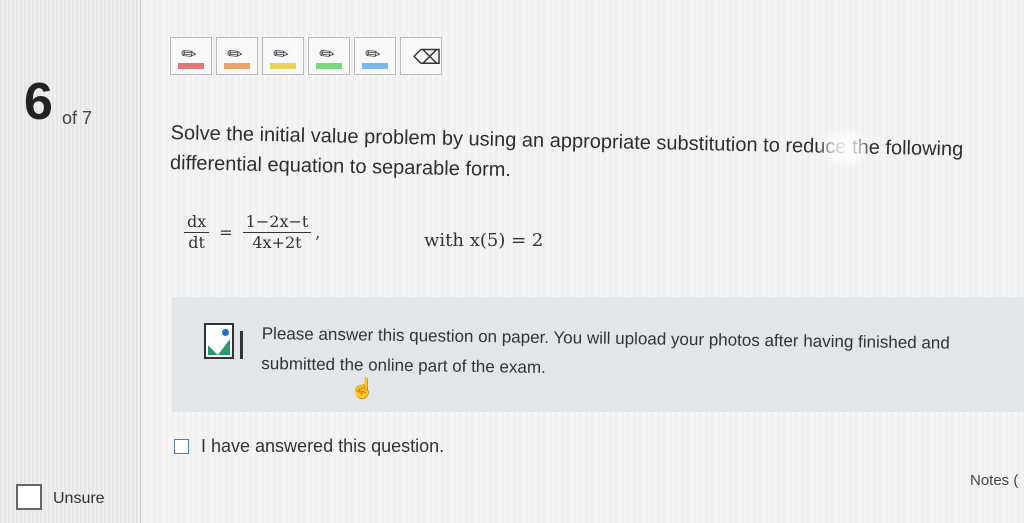  What do you see at coordinates (322, 446) in the screenshot?
I see `answered-checkbox-label: I have answered this question.` at bounding box center [322, 446].